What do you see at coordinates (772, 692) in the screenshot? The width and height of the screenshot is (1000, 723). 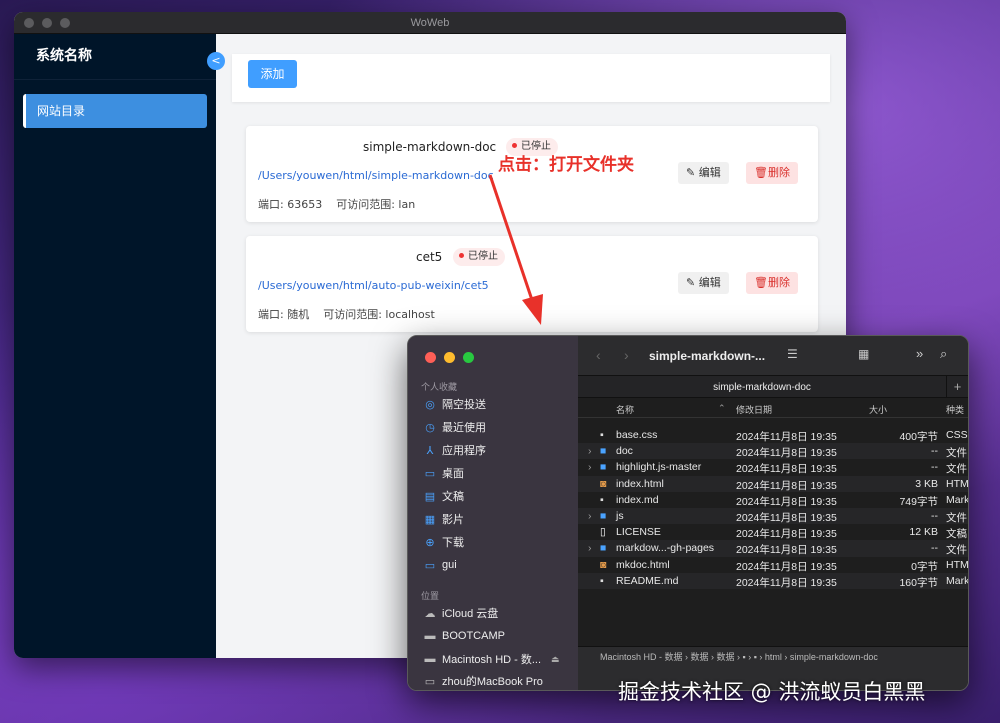 I see `watermark: 掘金技术社区 @ 洪流蚁员白黑黑` at bounding box center [772, 692].